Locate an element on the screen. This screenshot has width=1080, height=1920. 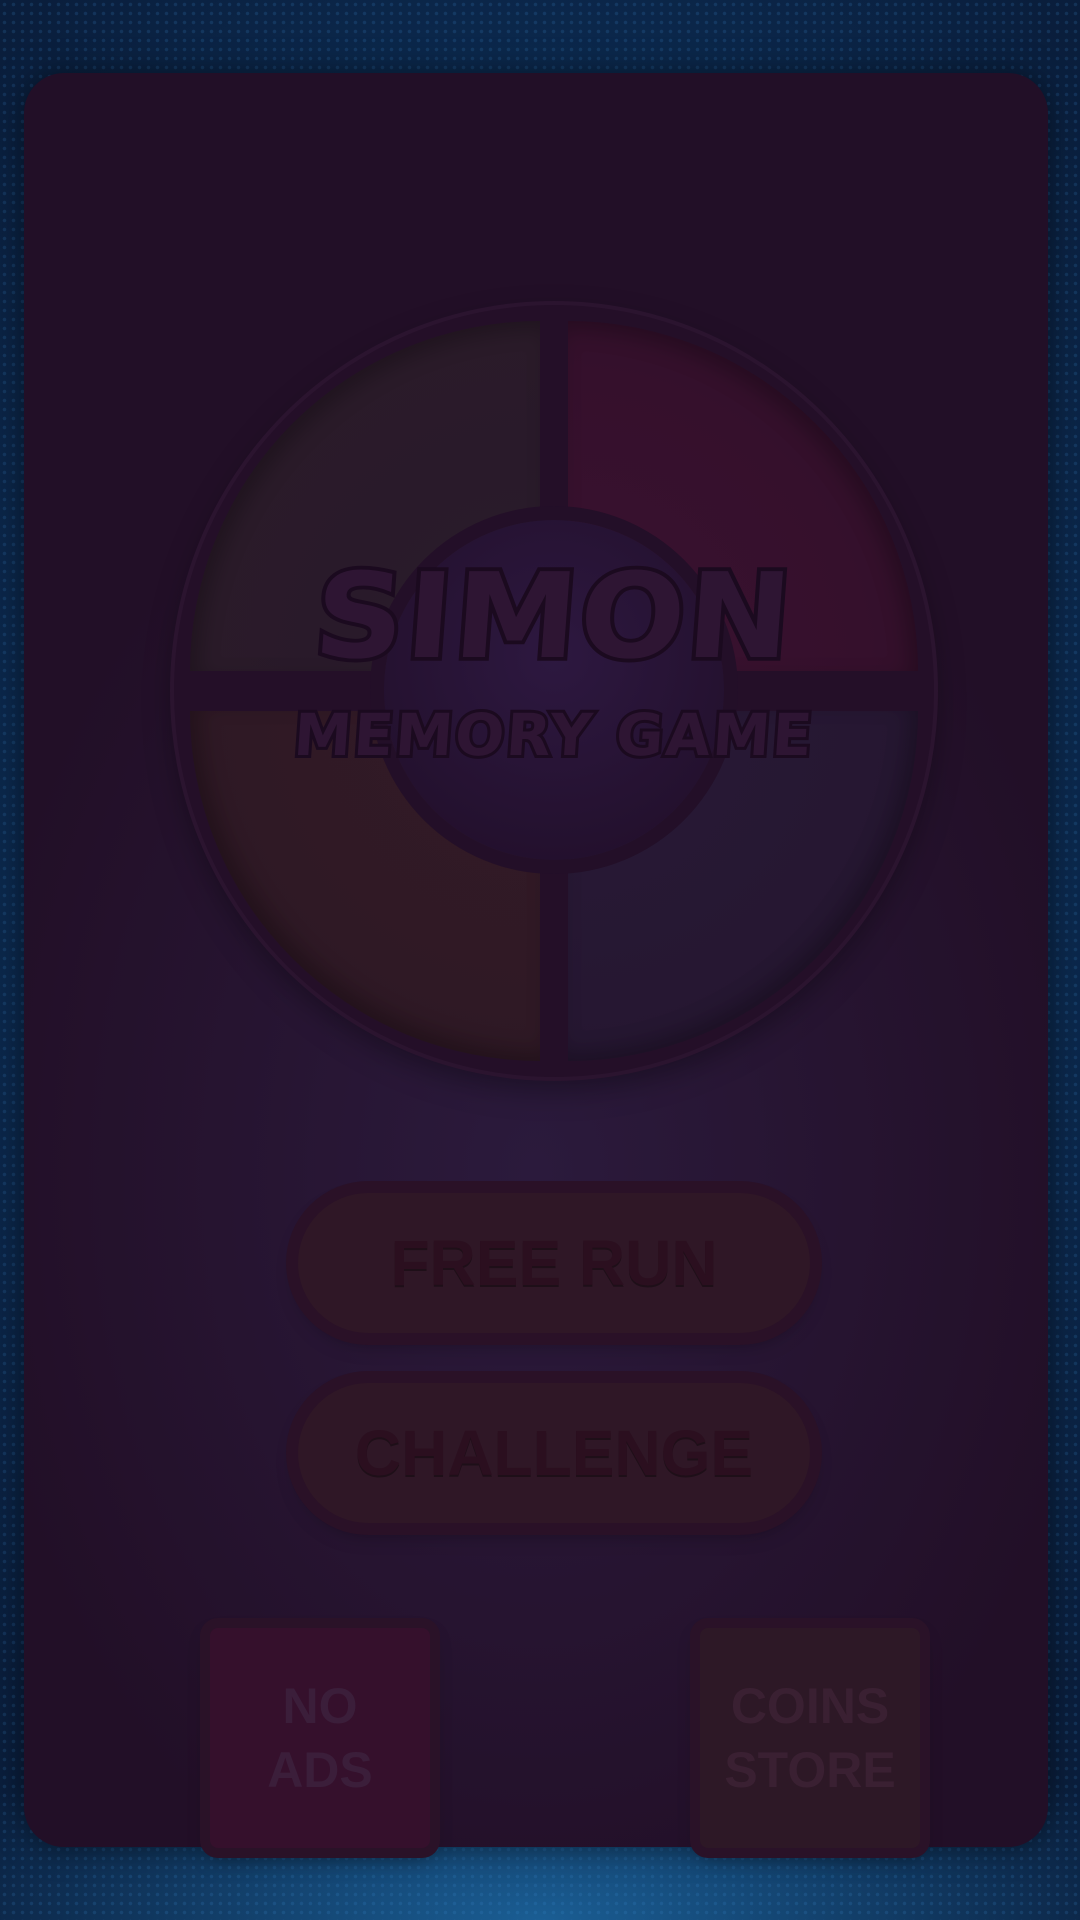
coins-store-label-line2: STORE is located at coordinates (810, 1770).